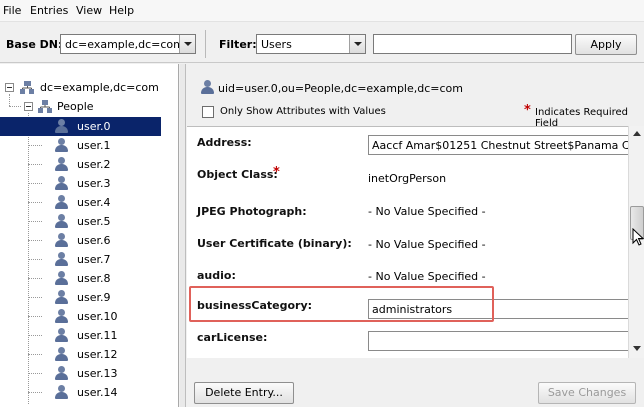 The width and height of the screenshot is (644, 407). Describe the element at coordinates (94, 240) in the screenshot. I see `tree-user-label: user.6` at that location.